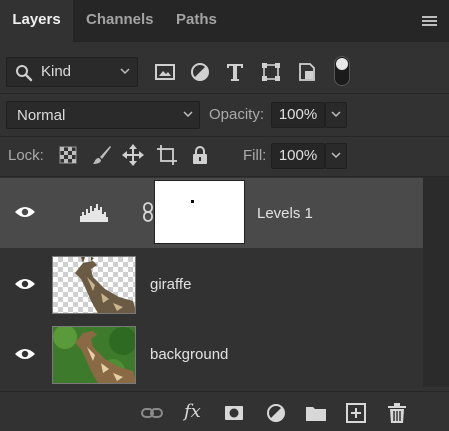 This screenshot has width=449, height=431. Describe the element at coordinates (196, 21) in the screenshot. I see `tab-paths: Paths` at that location.